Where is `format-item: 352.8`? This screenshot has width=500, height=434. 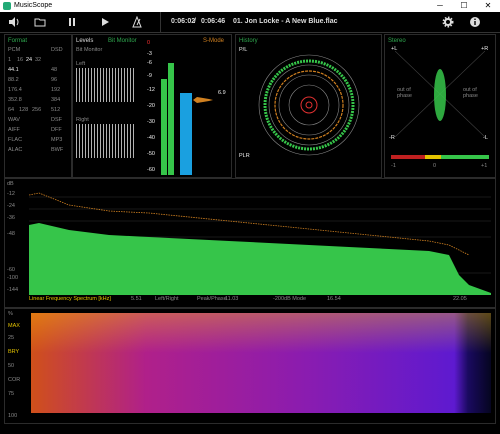
format-item: 352.8 is located at coordinates (15, 100).